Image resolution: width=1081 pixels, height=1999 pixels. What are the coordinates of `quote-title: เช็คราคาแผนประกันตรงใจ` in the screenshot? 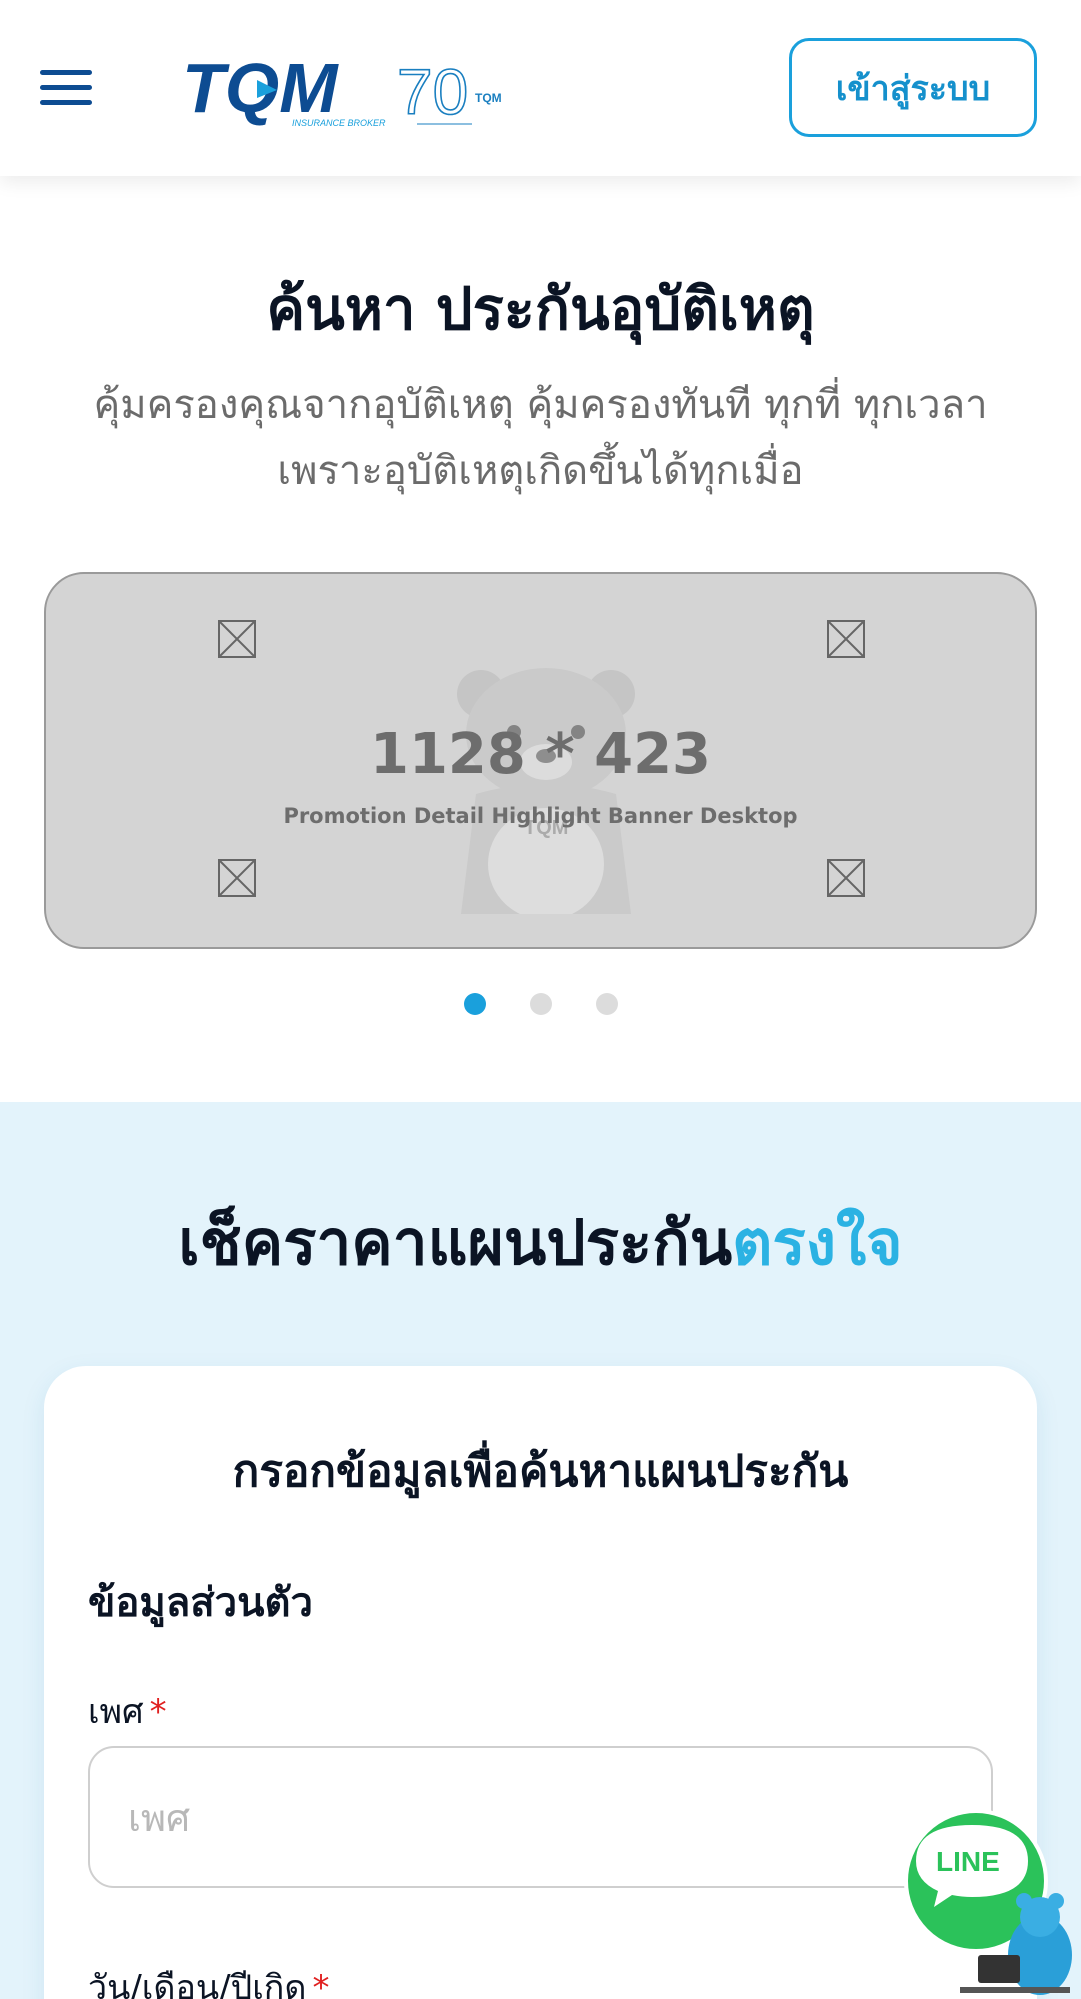 It's located at (540, 1243).